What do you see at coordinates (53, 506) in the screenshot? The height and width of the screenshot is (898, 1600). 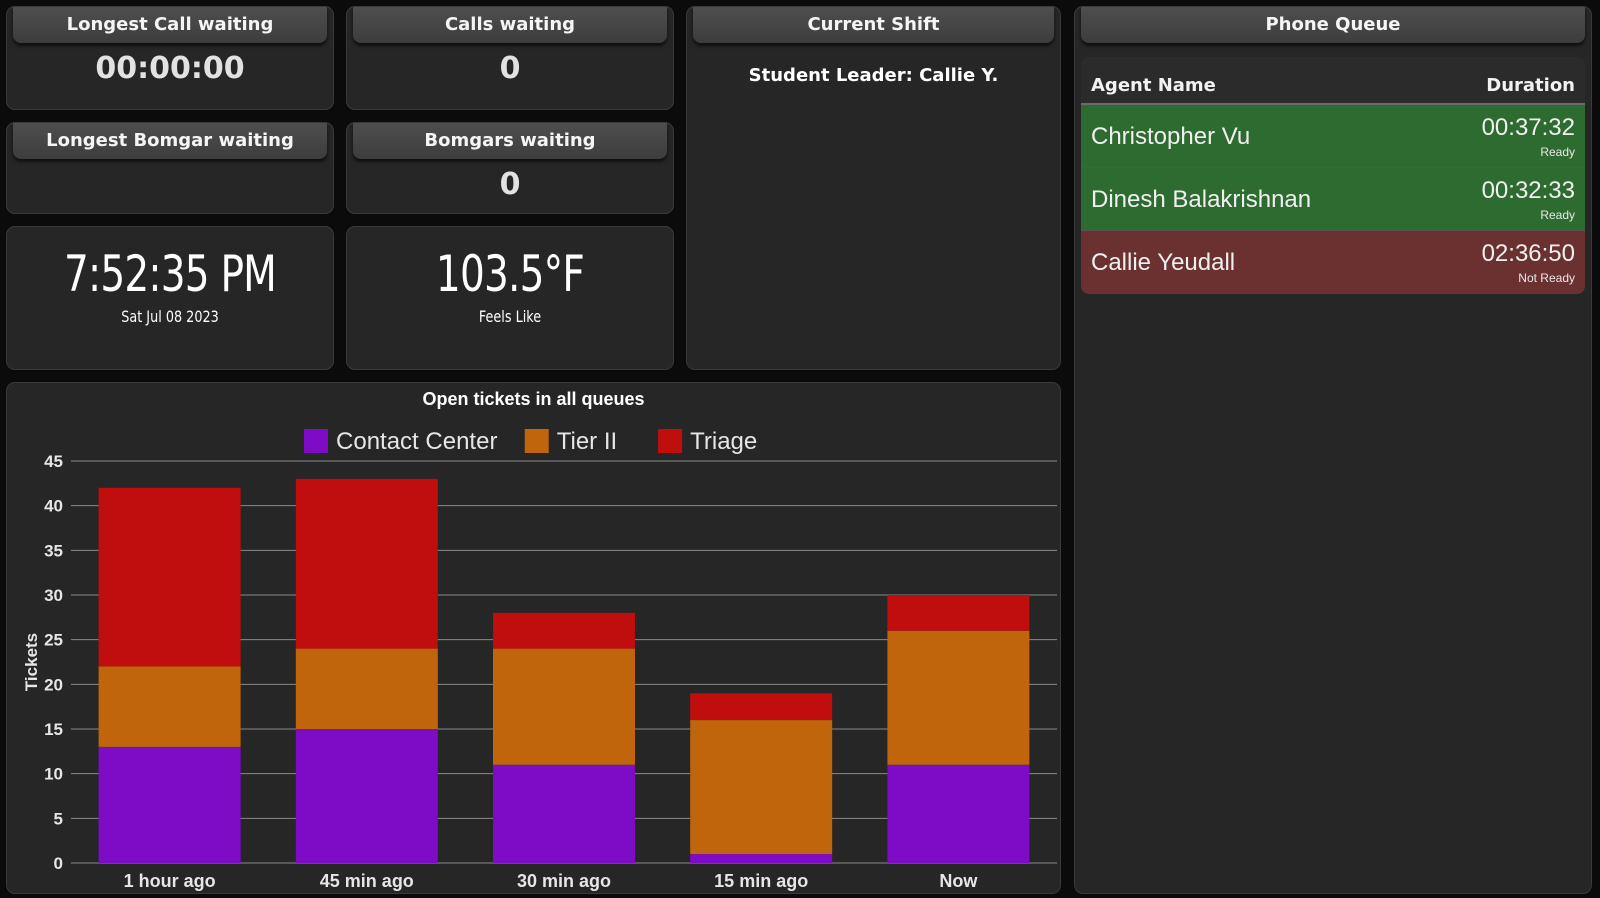 I see `y-tick-label: 40` at bounding box center [53, 506].